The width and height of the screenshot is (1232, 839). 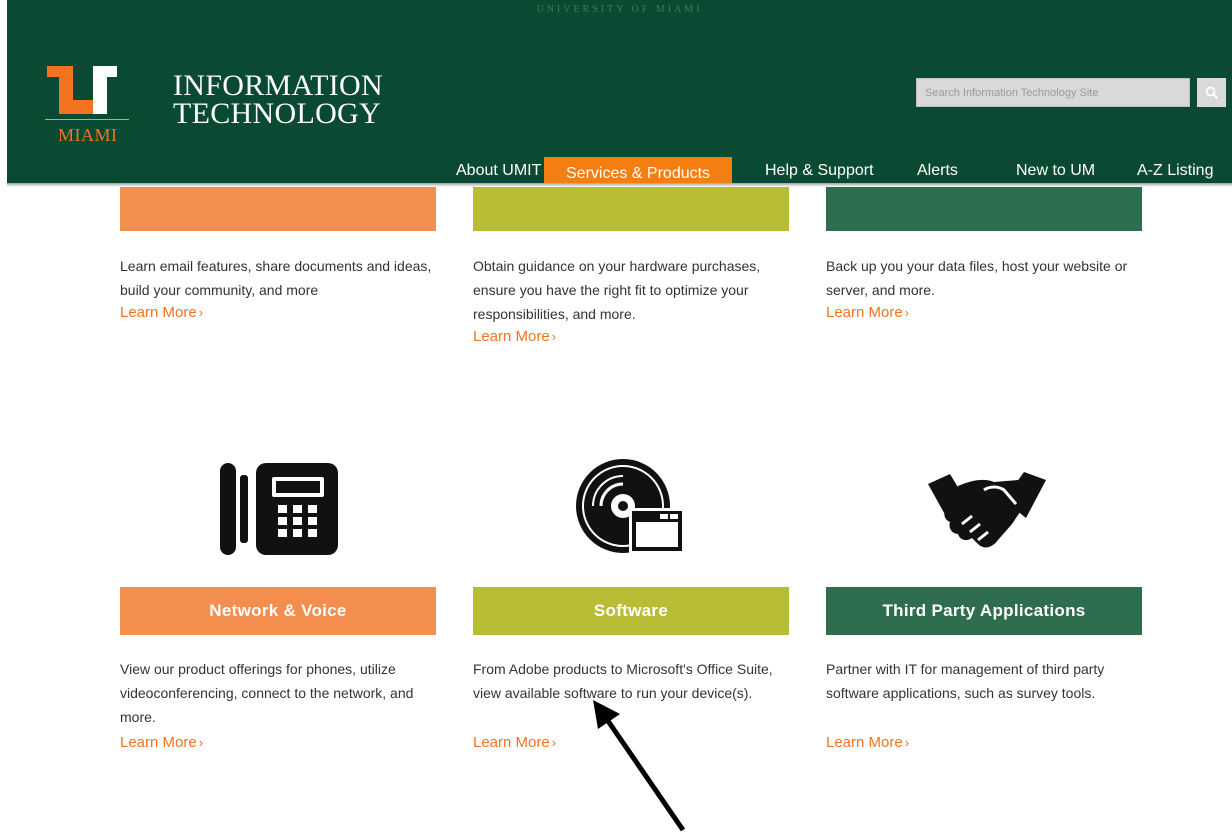 I want to click on software-disc-icon, so click(x=630, y=506).